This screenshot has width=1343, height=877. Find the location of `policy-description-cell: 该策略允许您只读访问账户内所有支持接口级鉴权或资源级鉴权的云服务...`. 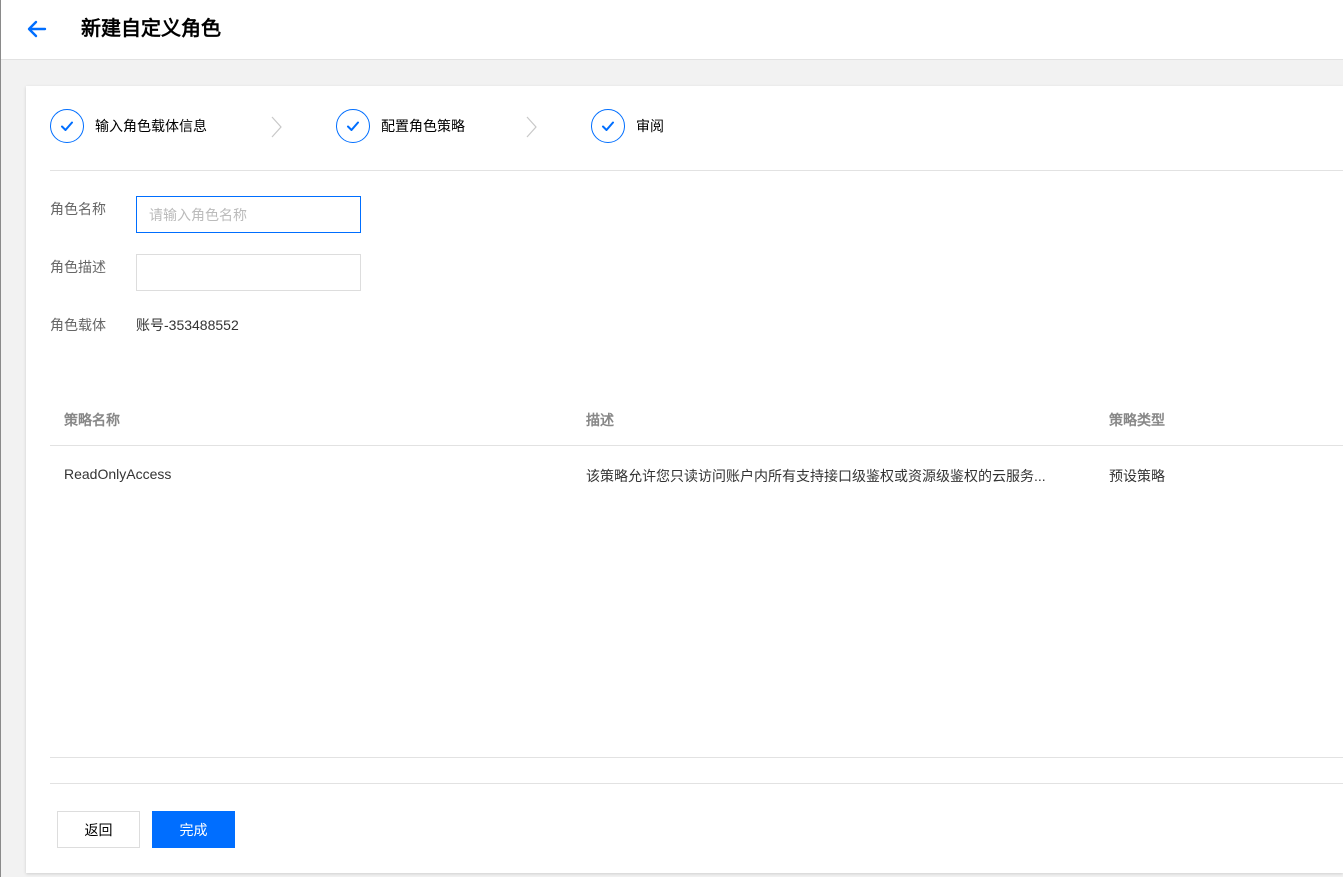

policy-description-cell: 该策略允许您只读访问账户内所有支持接口级鉴权或资源级鉴权的云服务... is located at coordinates (816, 476).